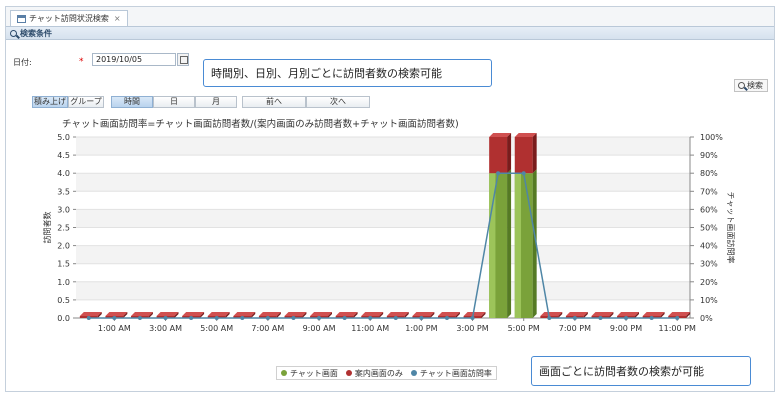 The image size is (780, 400). I want to click on legend-guide-only-label: 案内画面のみ, so click(378, 373).